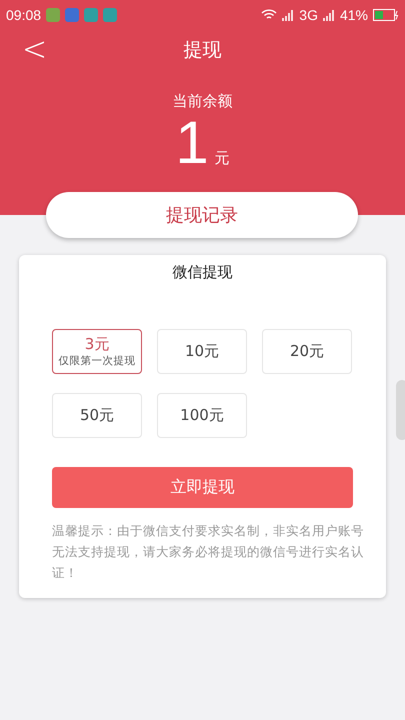 The height and width of the screenshot is (720, 405). I want to click on battery-icon, so click(386, 15).